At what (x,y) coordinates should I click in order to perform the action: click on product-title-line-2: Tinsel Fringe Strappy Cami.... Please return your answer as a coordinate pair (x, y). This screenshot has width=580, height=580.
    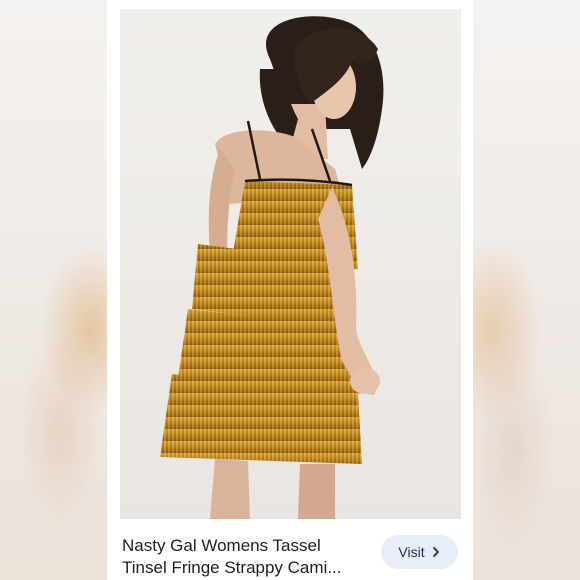
    Looking at the image, I should click on (232, 567).